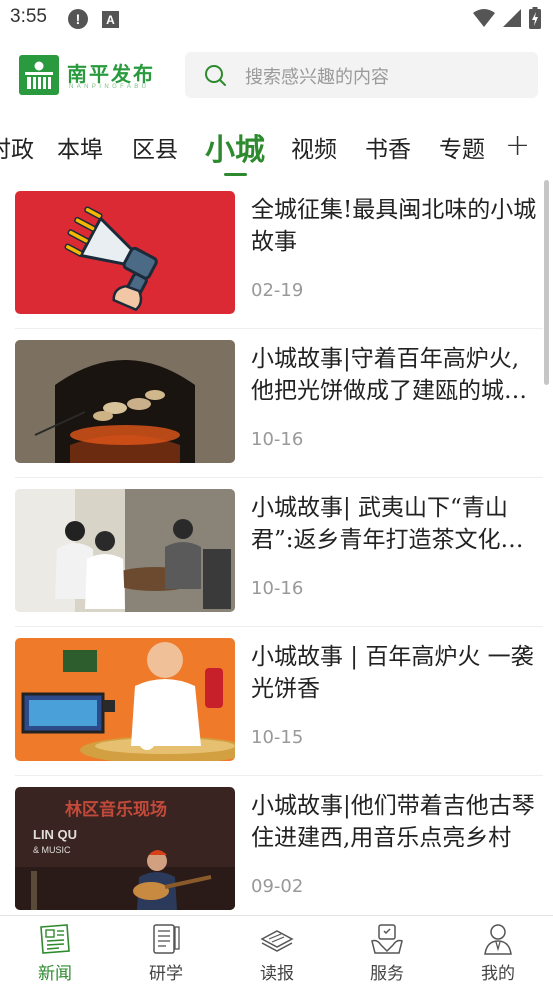  What do you see at coordinates (387, 974) in the screenshot?
I see `nav-label-service: 服务` at bounding box center [387, 974].